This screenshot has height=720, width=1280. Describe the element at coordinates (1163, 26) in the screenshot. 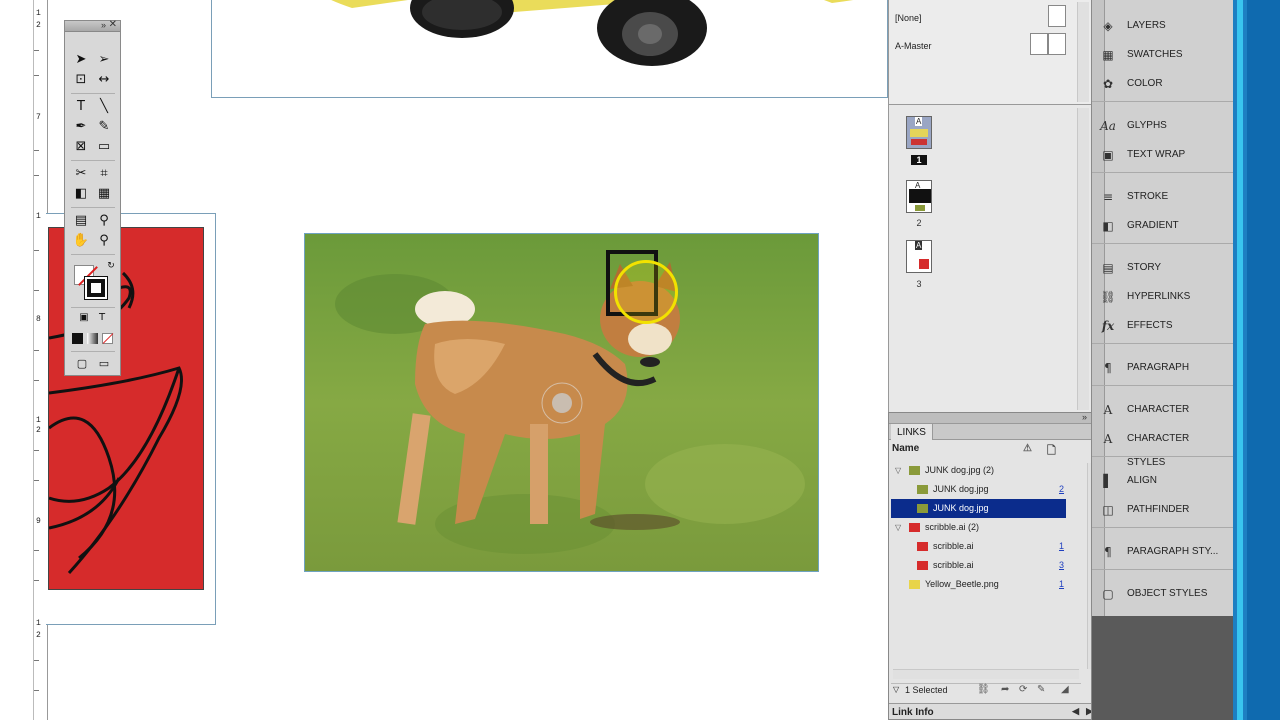

I see `layers-panel-button: ◈ LAYERS` at that location.